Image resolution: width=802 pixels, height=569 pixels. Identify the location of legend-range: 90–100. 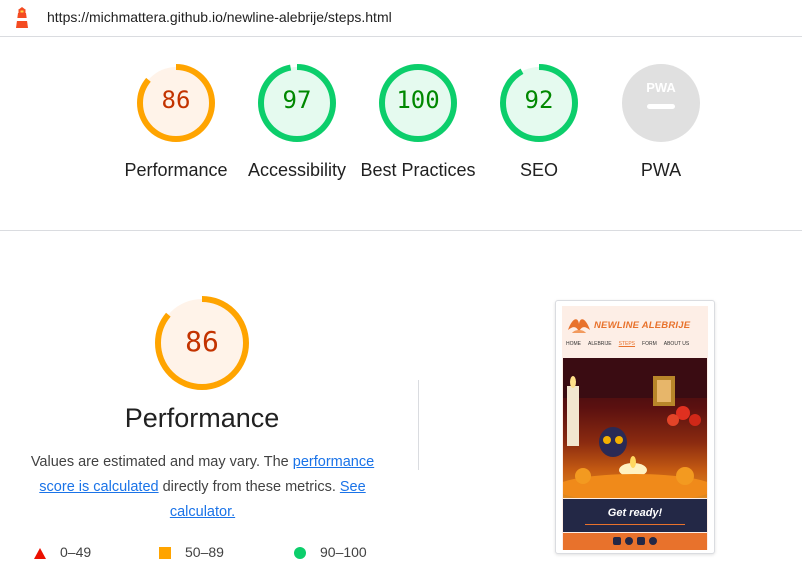
(343, 552).